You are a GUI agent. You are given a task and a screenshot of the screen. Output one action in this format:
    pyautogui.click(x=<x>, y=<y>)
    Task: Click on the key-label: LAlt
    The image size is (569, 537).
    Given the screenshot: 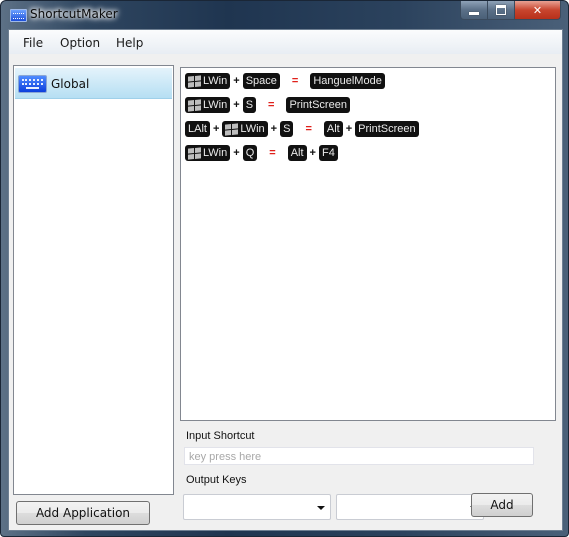 What is the action you would take?
    pyautogui.click(x=197, y=129)
    